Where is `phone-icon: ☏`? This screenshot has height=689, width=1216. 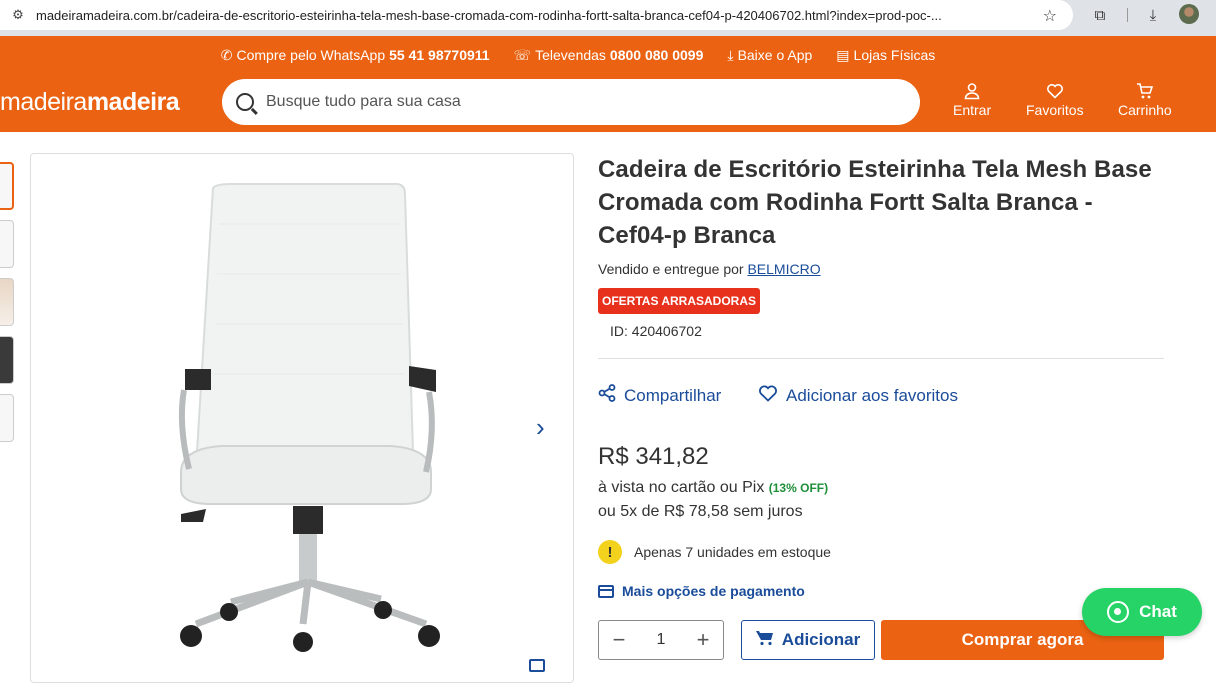 phone-icon: ☏ is located at coordinates (522, 54).